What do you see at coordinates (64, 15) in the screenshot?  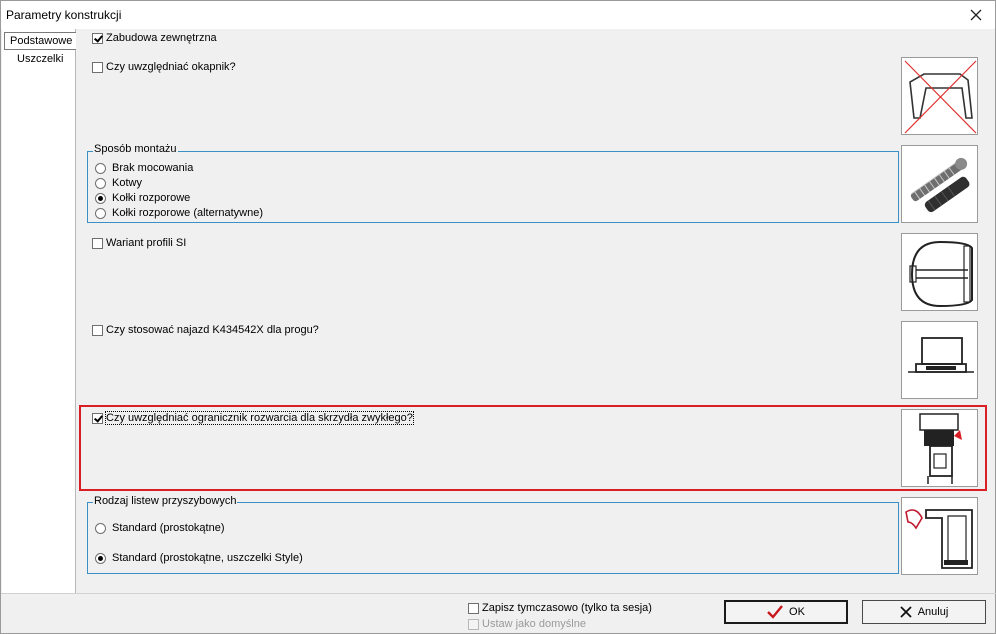 I see `window-title: Parametry konstrukcji` at bounding box center [64, 15].